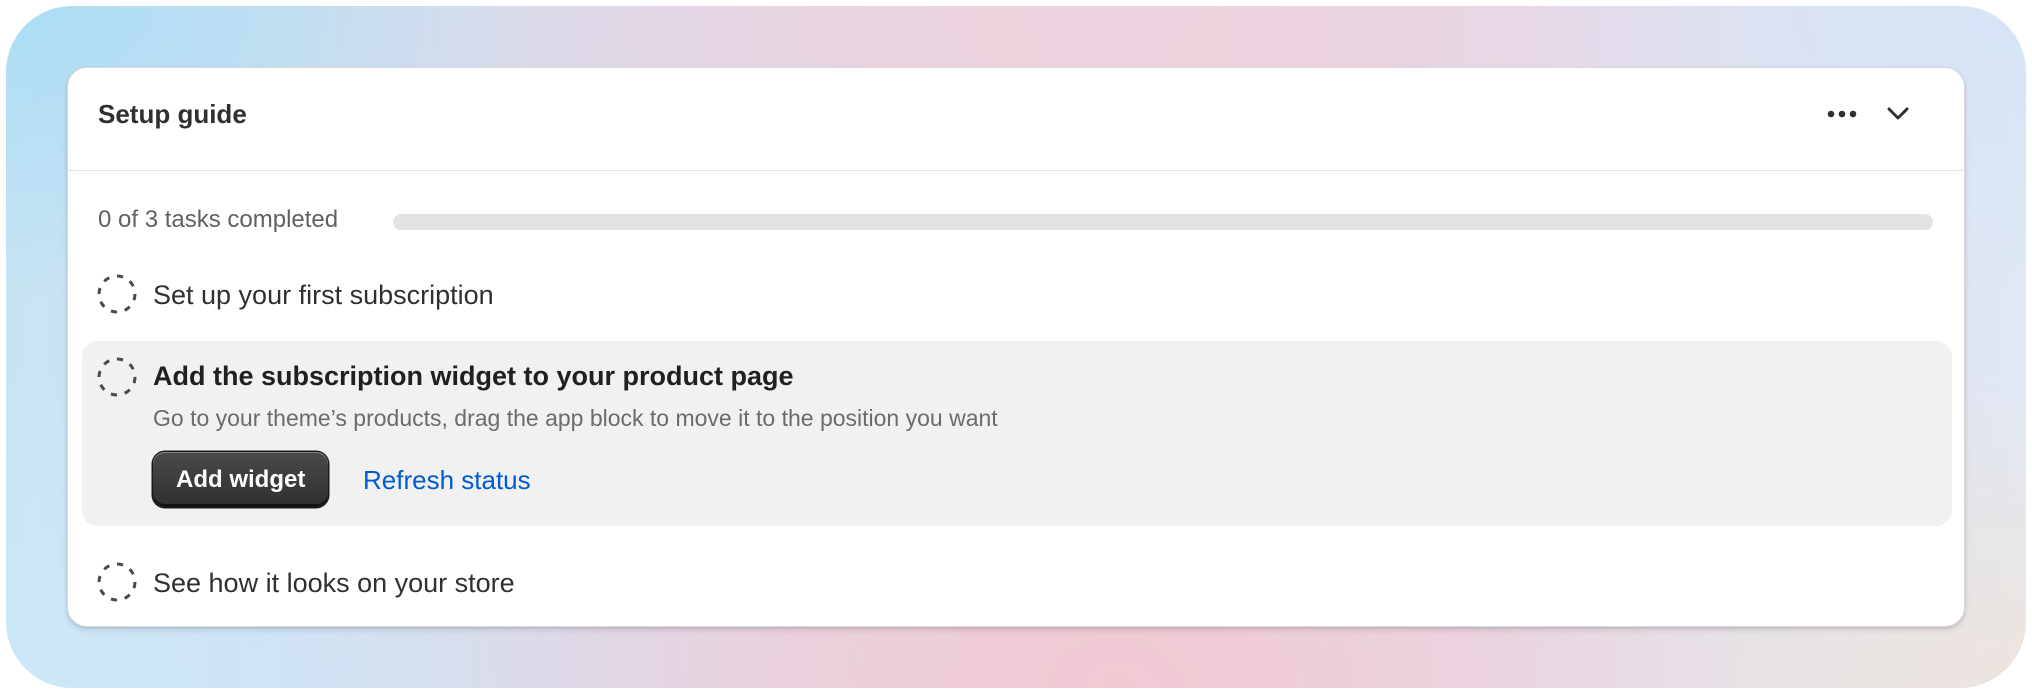 The image size is (2032, 694). What do you see at coordinates (1017, 582) in the screenshot?
I see `task-item-see-store: See how it looks on your store` at bounding box center [1017, 582].